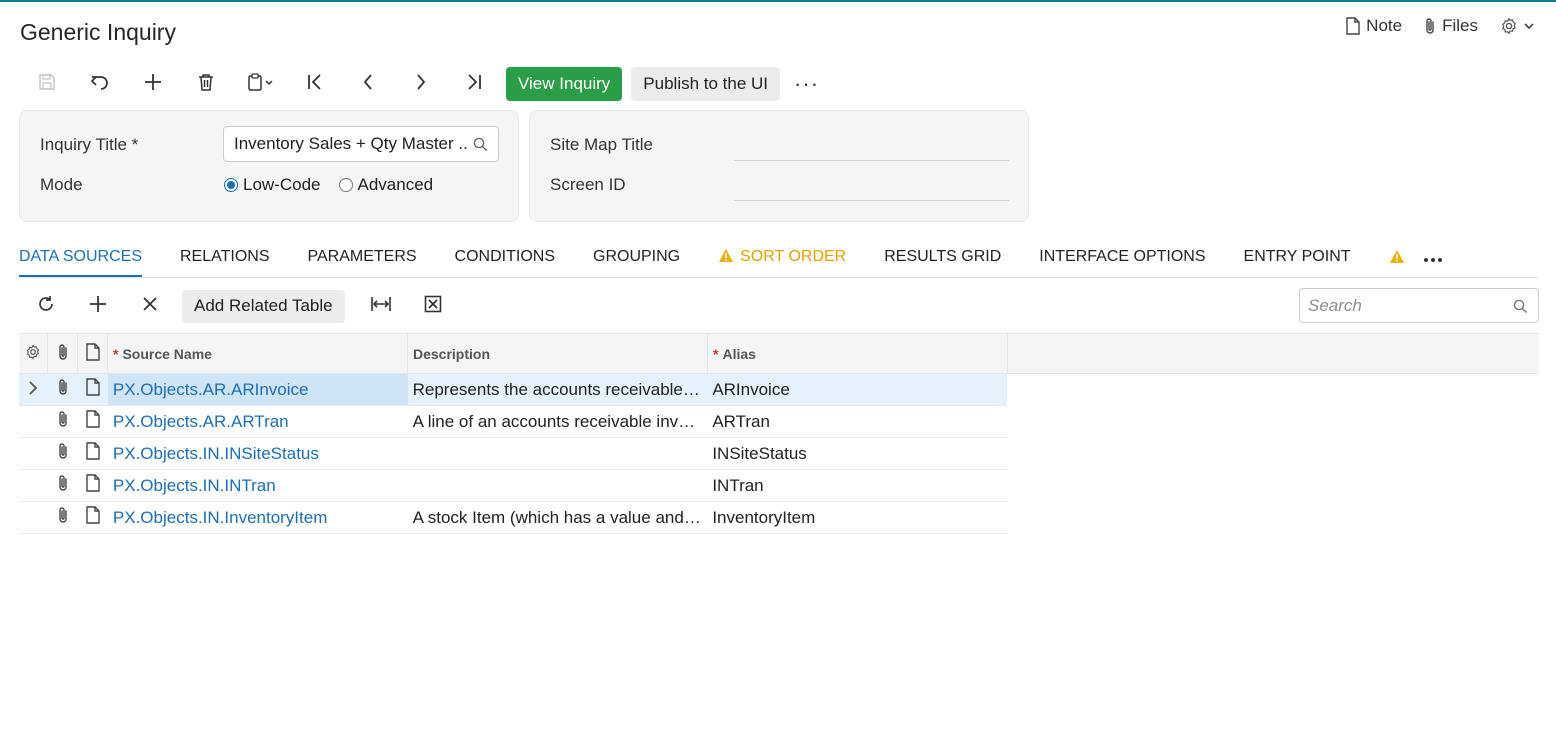  I want to click on grid-header: * Source Name Description * Alias, so click(779, 353).